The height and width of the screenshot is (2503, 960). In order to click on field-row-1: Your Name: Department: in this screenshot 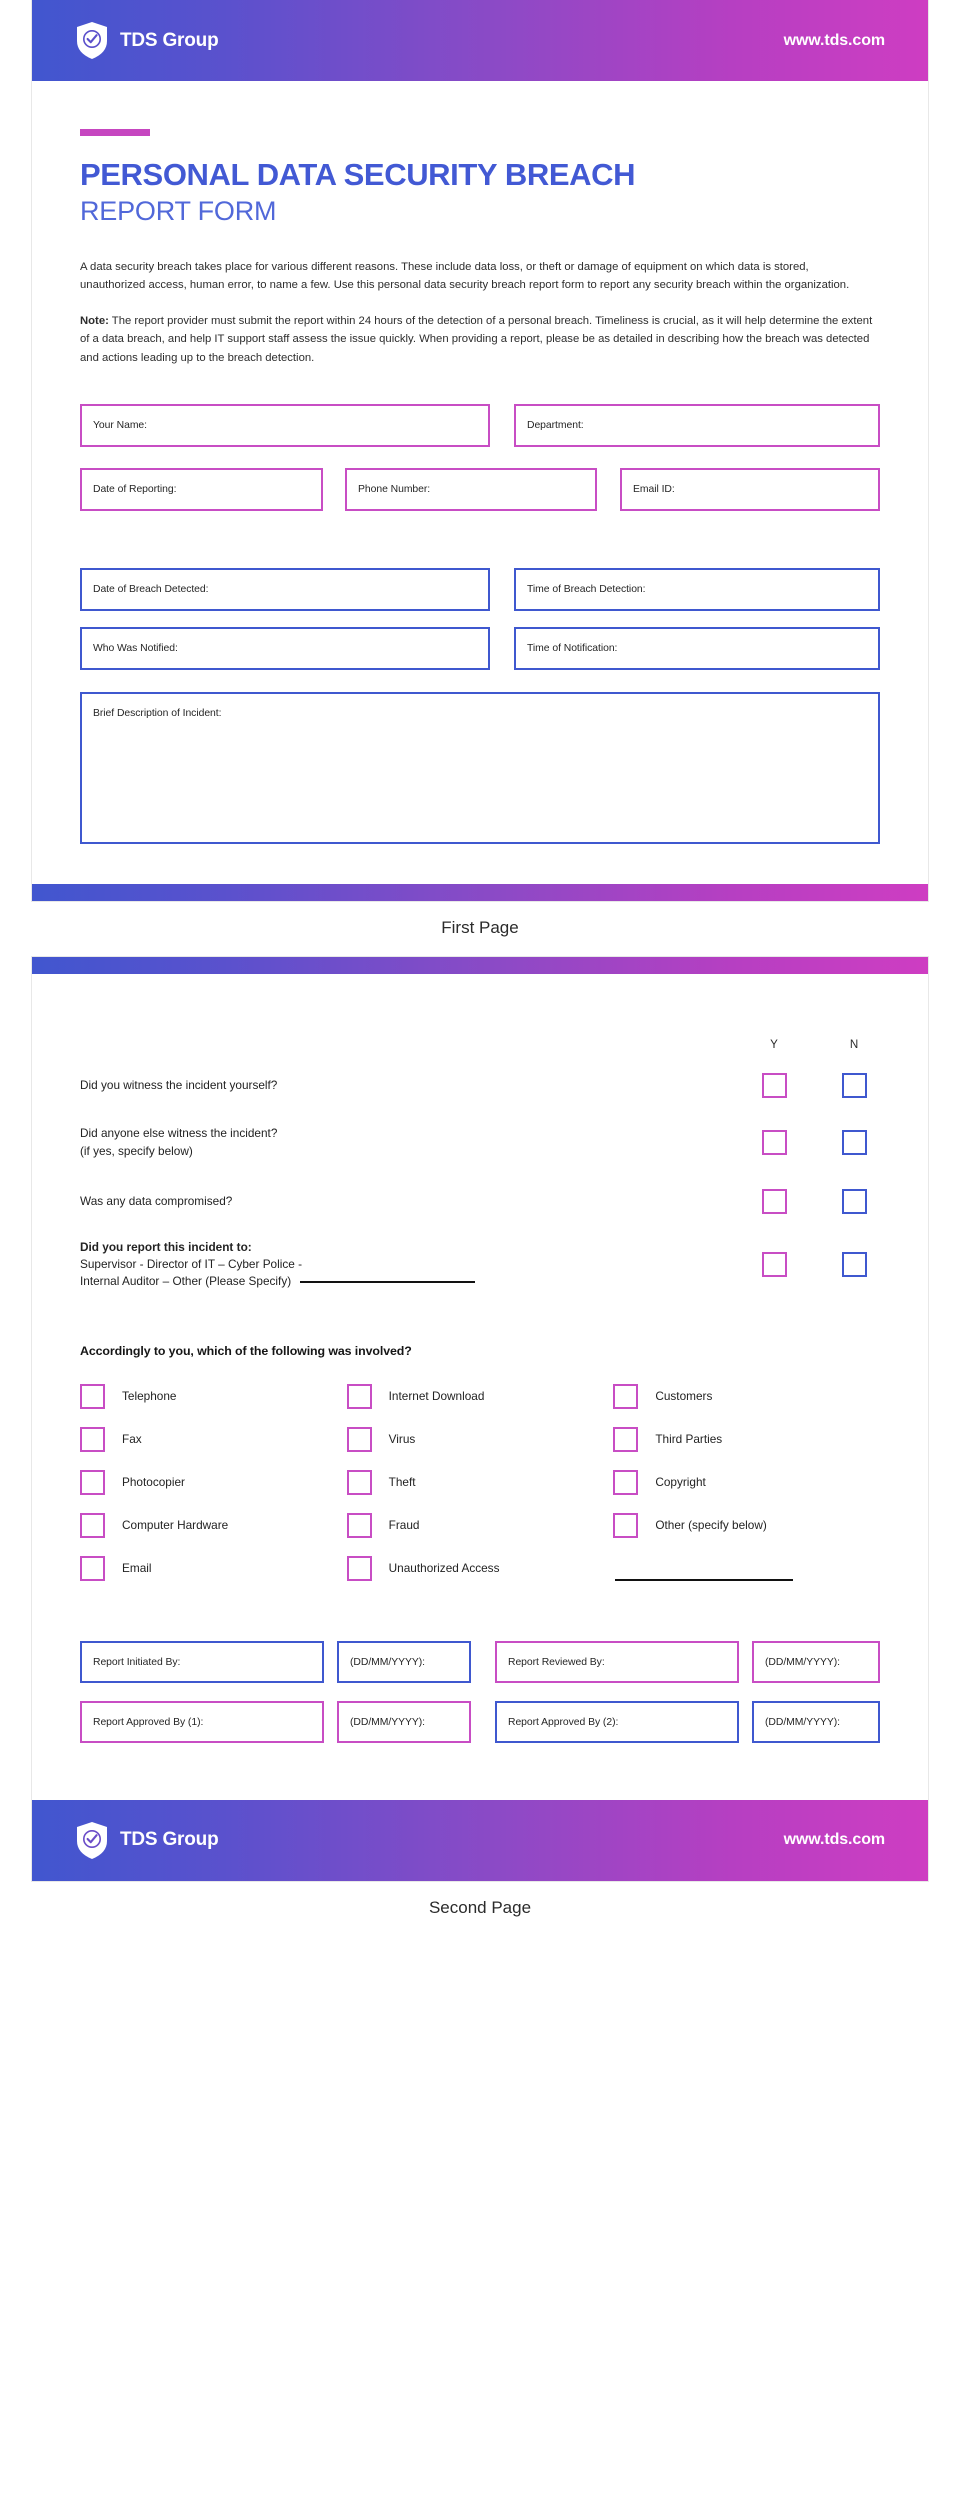, I will do `click(480, 425)`.